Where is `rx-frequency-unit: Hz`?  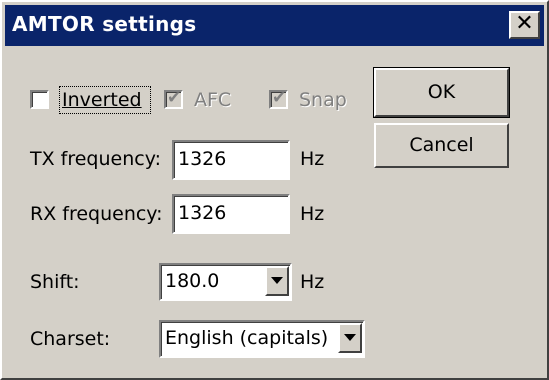
rx-frequency-unit: Hz is located at coordinates (312, 214).